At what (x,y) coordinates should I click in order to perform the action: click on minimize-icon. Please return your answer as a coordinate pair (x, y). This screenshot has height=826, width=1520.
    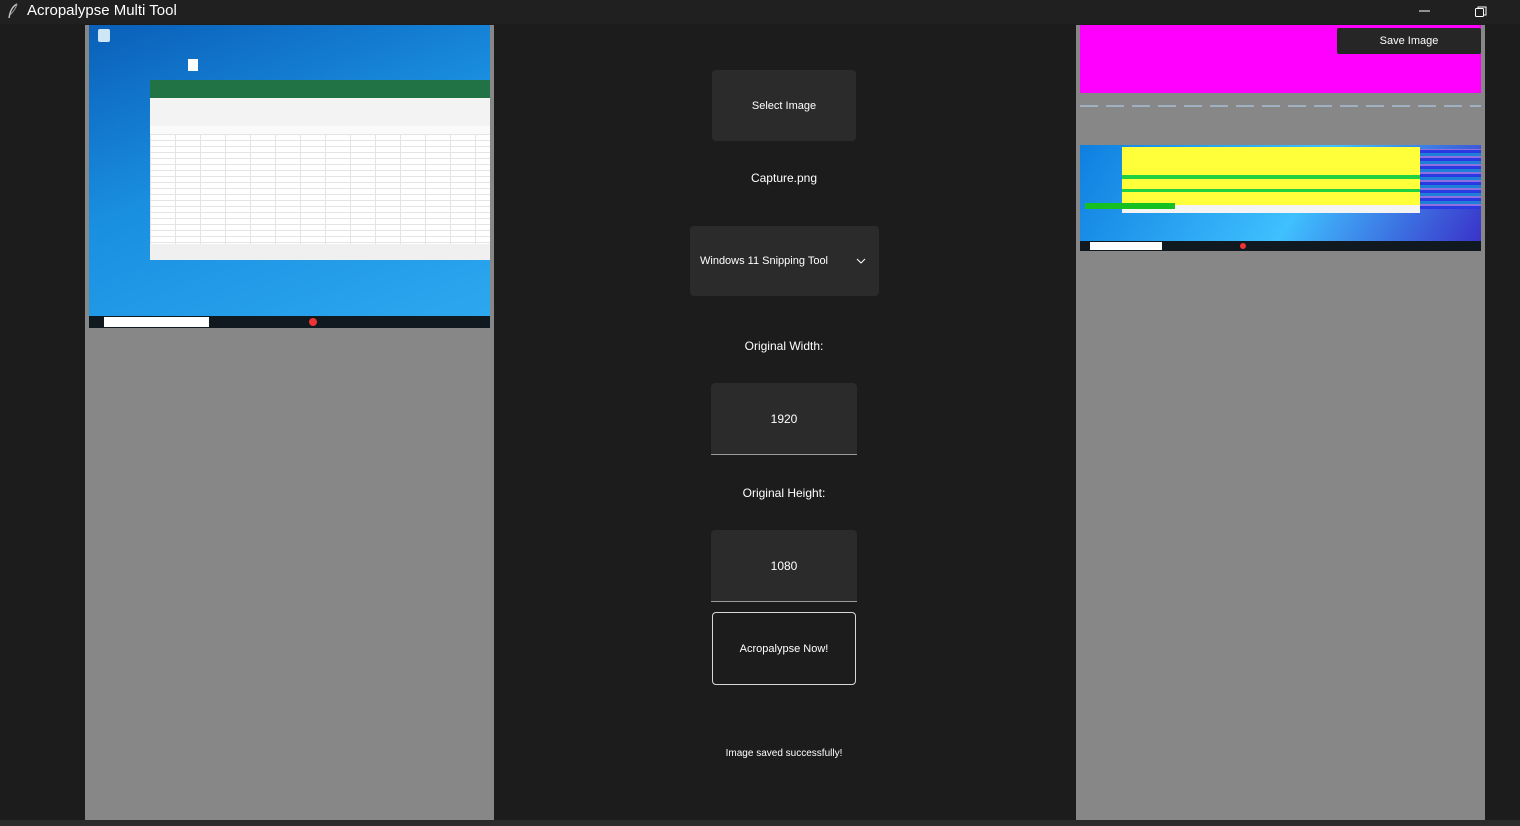
    Looking at the image, I should click on (1424, 11).